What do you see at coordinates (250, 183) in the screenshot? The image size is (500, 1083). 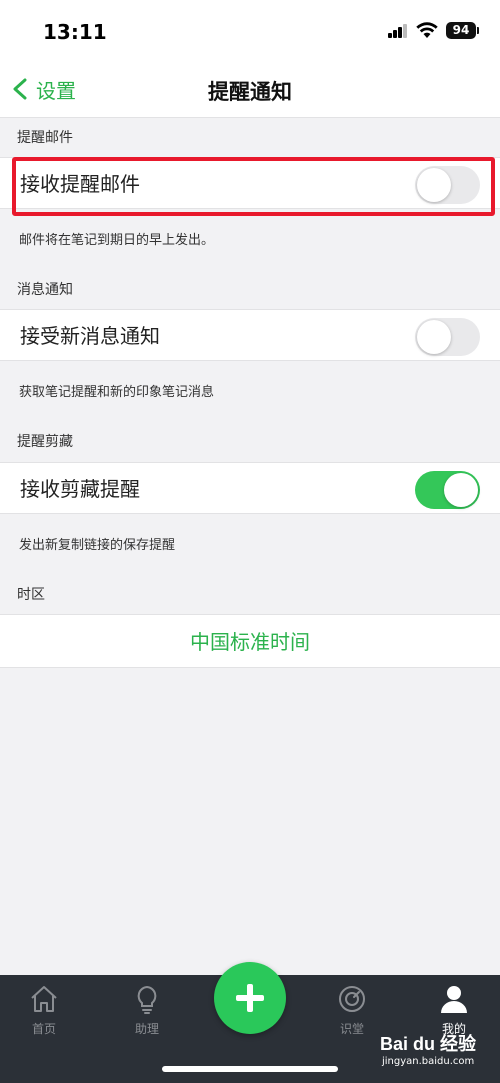 I see `row-receive-reminder-email: 接收提醒邮件` at bounding box center [250, 183].